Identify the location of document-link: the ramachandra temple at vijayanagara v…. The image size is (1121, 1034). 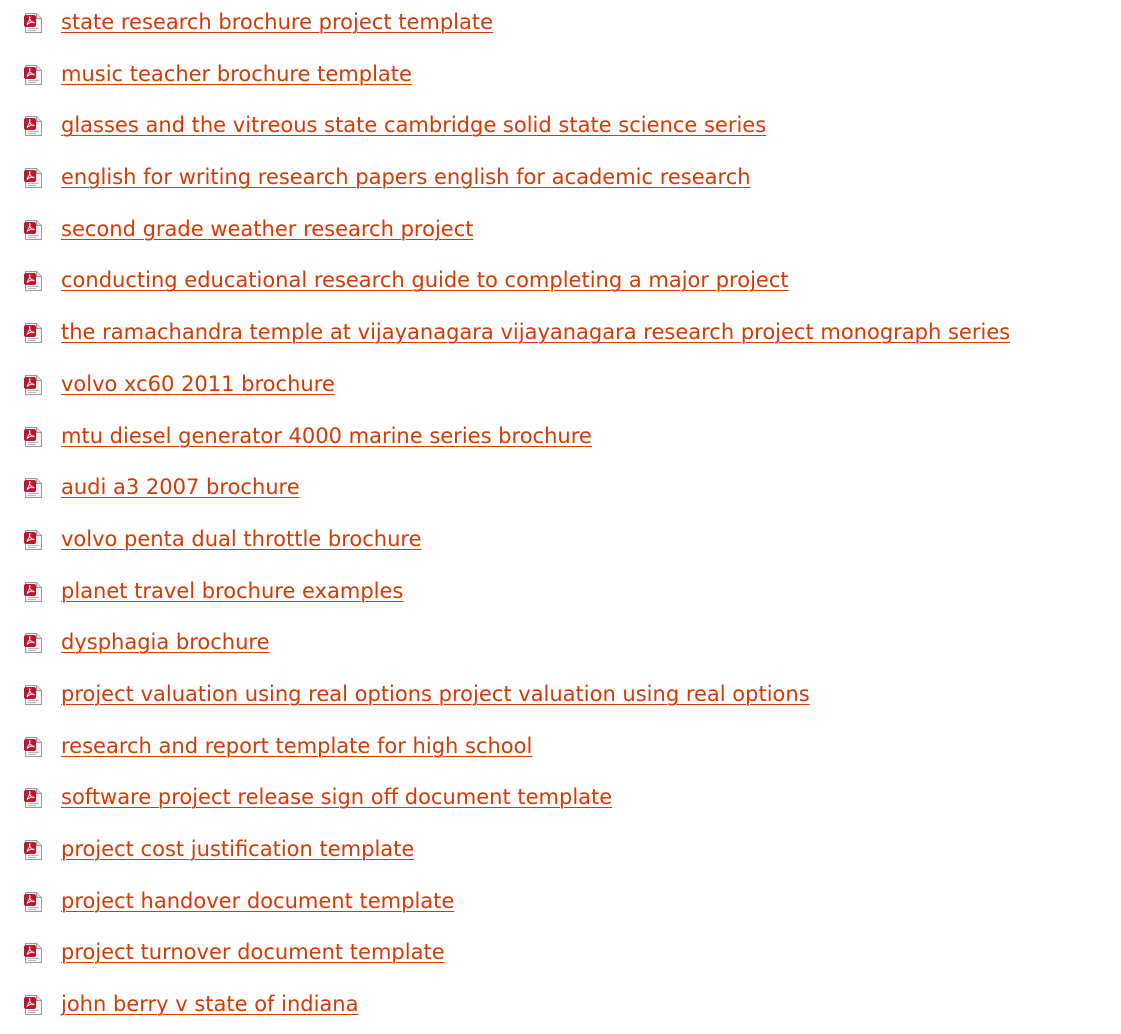
(535, 332).